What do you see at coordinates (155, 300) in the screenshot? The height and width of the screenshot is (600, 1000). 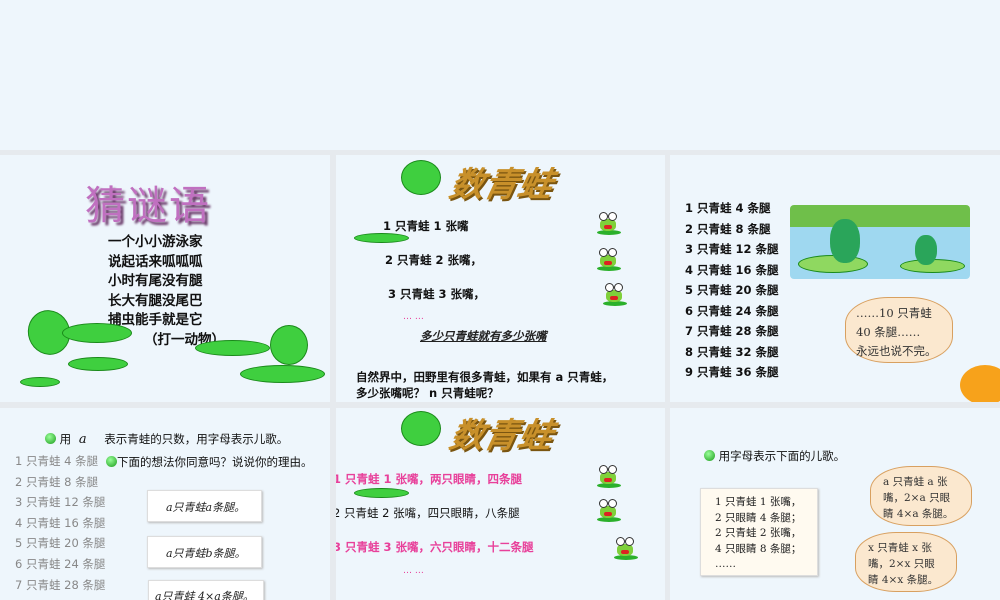 I see `riddle-line: 长大有腿没尾巴` at bounding box center [155, 300].